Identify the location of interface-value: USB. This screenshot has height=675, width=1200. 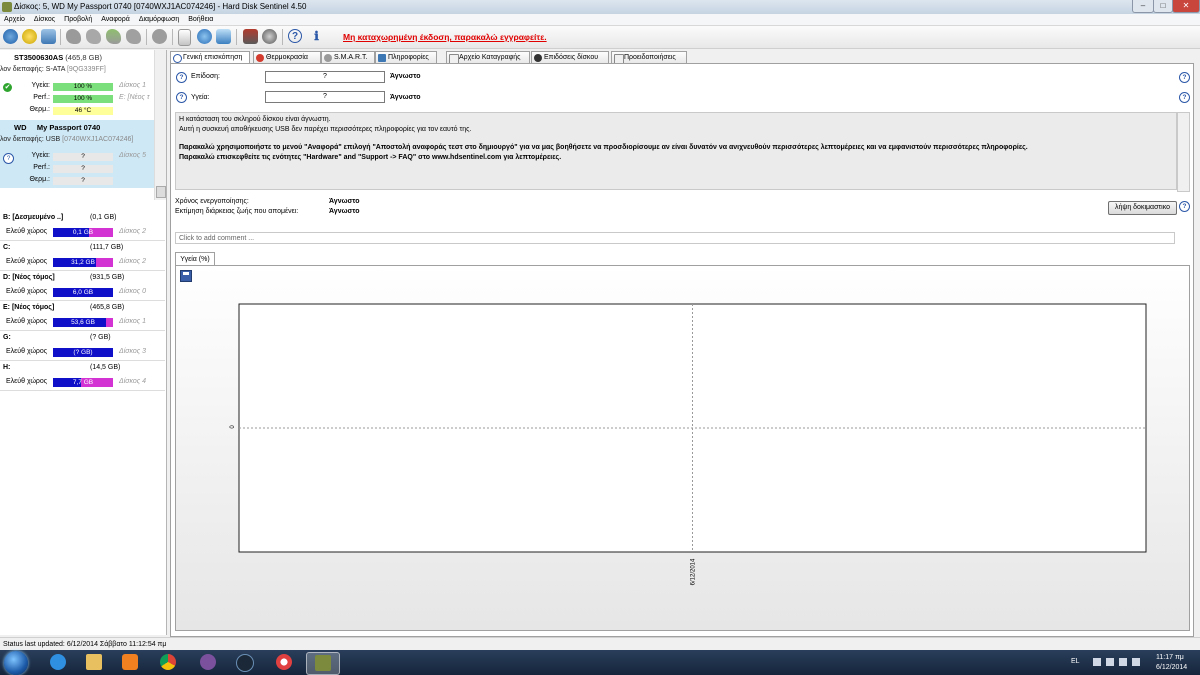
(53, 139).